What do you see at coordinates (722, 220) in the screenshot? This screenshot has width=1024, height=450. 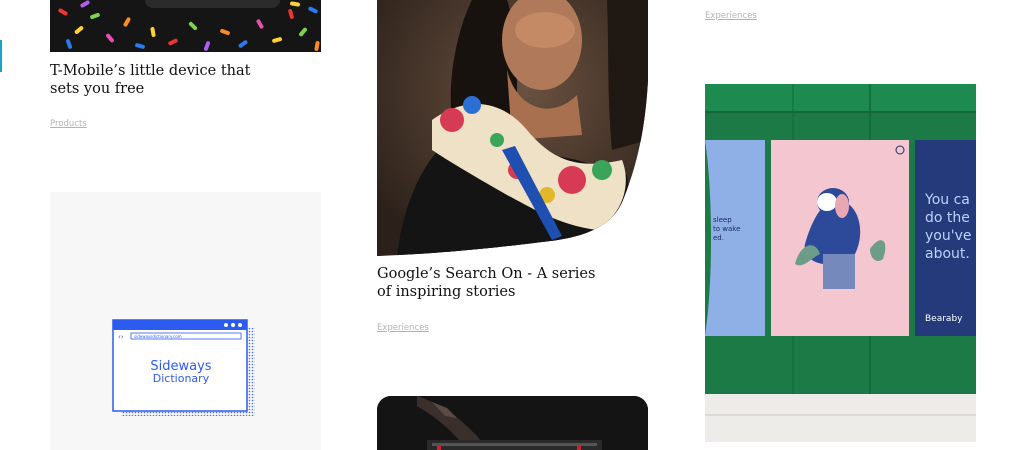 I see `poster-left-line: sleep` at bounding box center [722, 220].